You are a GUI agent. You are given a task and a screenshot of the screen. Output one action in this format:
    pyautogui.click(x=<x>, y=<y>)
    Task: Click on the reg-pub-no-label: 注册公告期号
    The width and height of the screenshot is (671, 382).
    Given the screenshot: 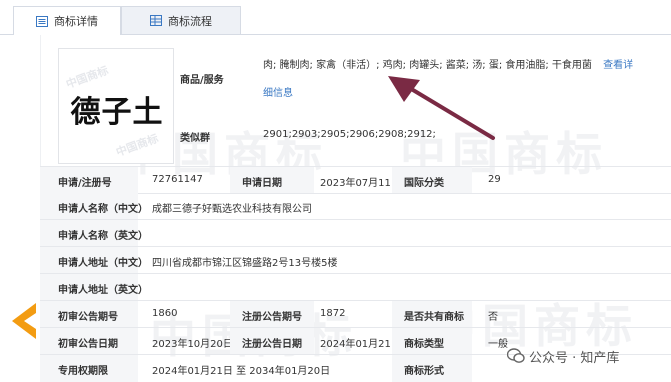 What is the action you would take?
    pyautogui.click(x=272, y=317)
    